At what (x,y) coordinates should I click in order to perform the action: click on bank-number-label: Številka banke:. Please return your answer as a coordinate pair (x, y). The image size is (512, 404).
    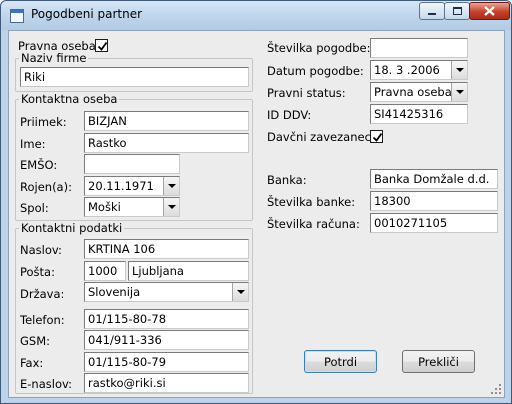
    Looking at the image, I should click on (311, 202).